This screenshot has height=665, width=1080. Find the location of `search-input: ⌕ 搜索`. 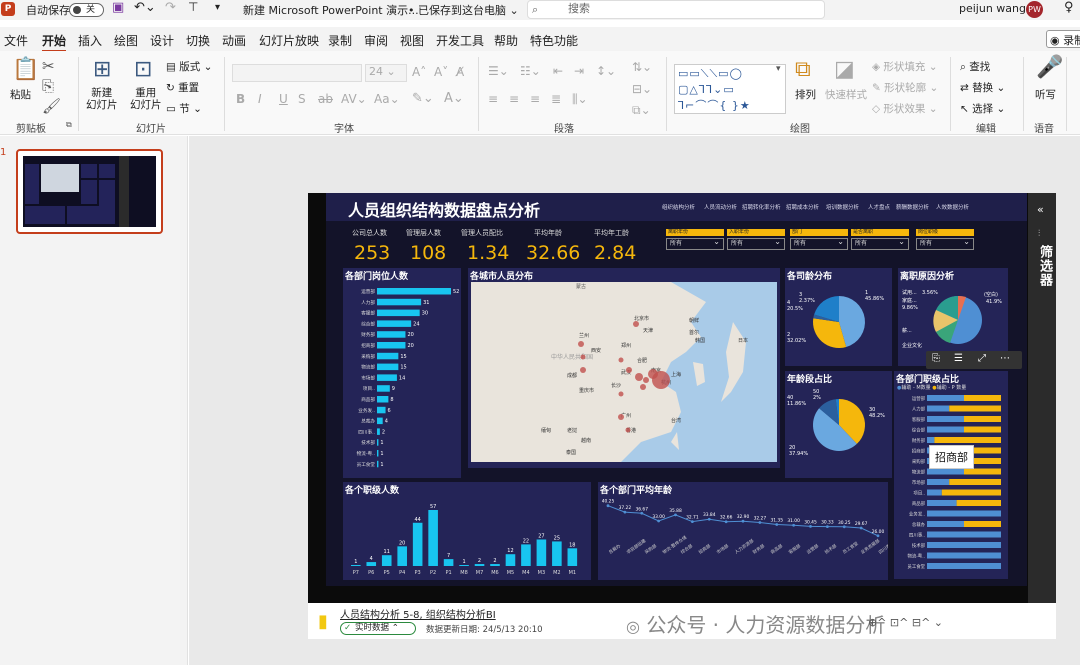

search-input: ⌕ 搜索 is located at coordinates (676, 9).